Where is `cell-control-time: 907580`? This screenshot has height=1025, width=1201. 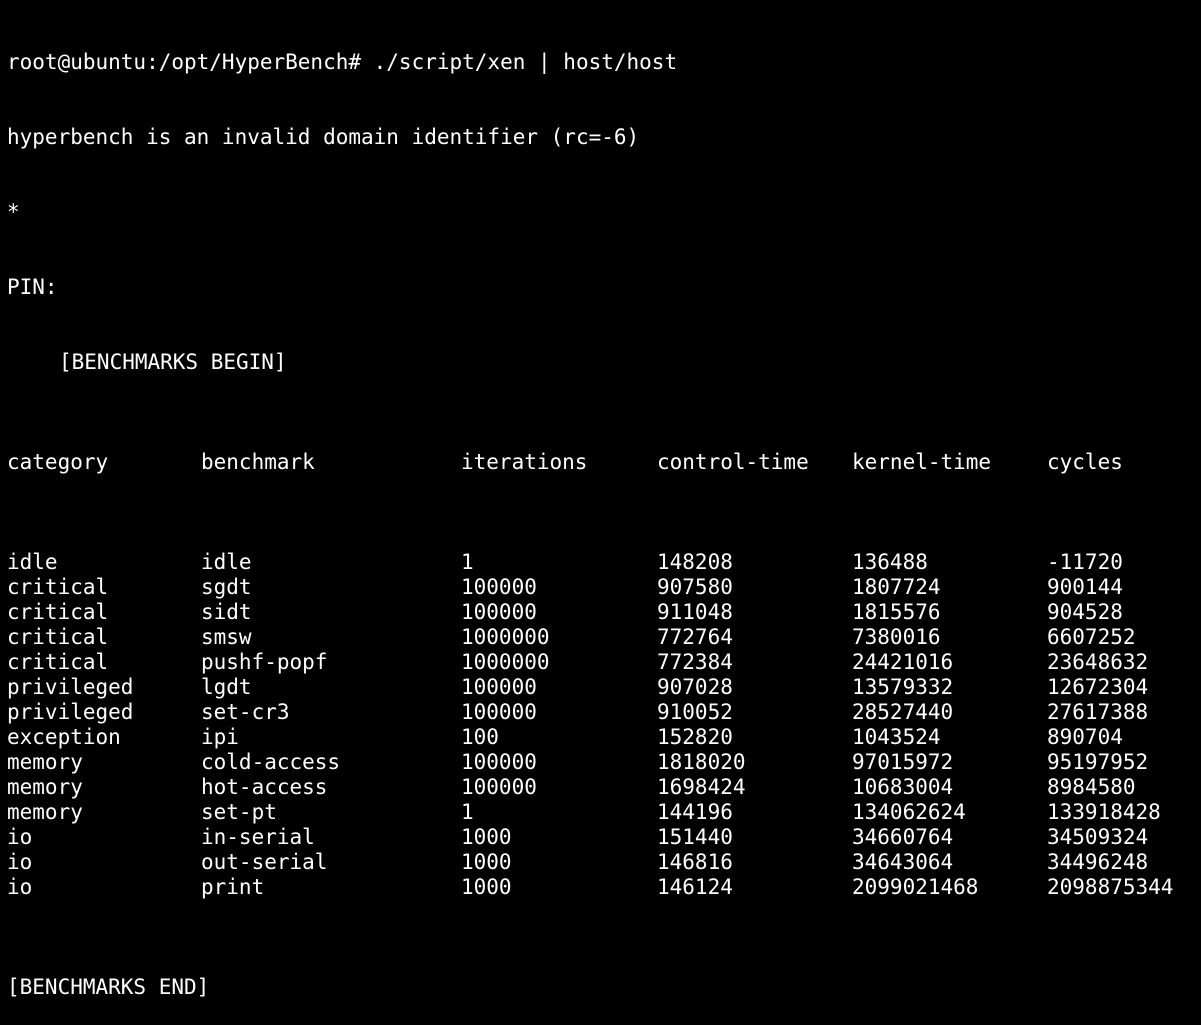
cell-control-time: 907580 is located at coordinates (695, 587).